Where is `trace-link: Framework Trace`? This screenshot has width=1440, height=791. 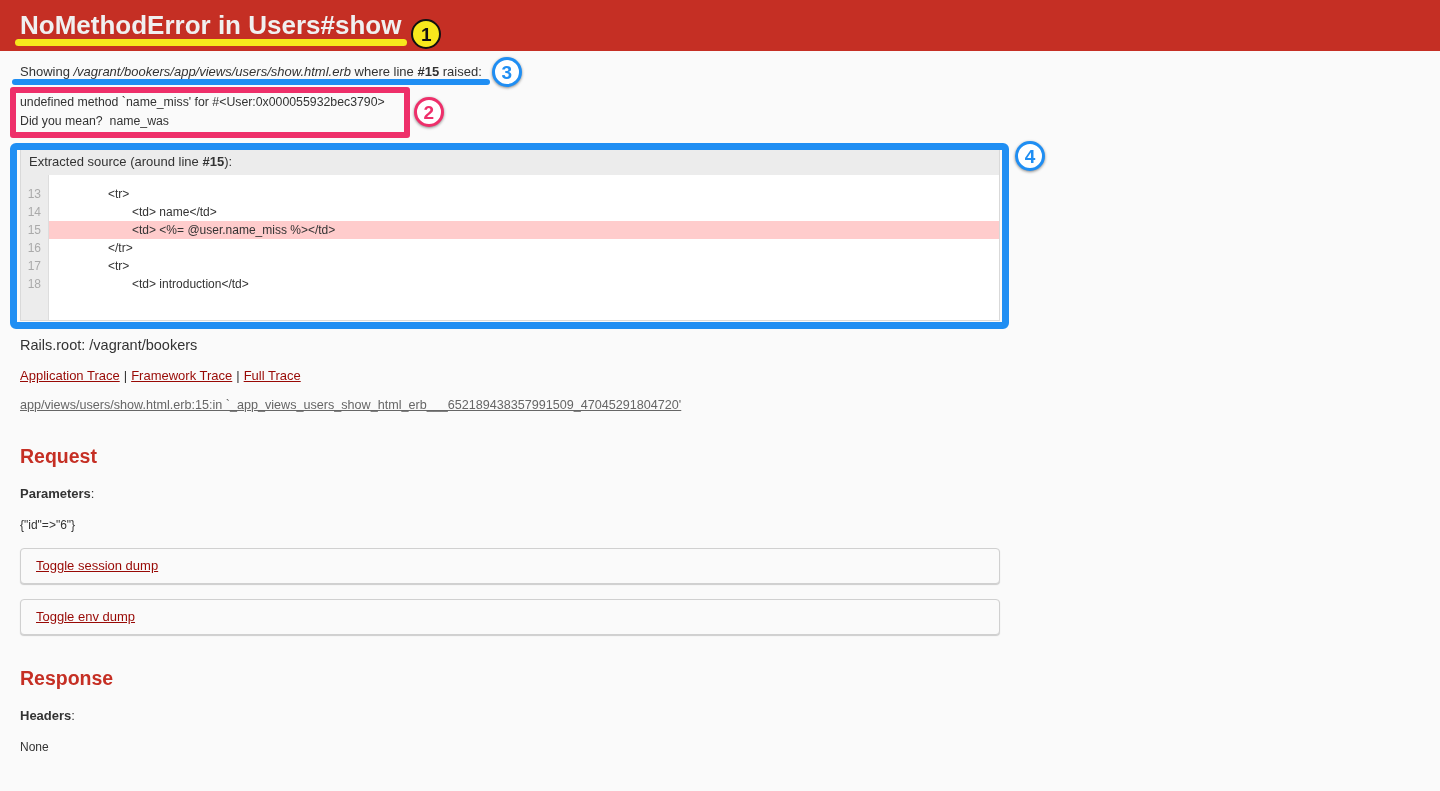 trace-link: Framework Trace is located at coordinates (182, 375).